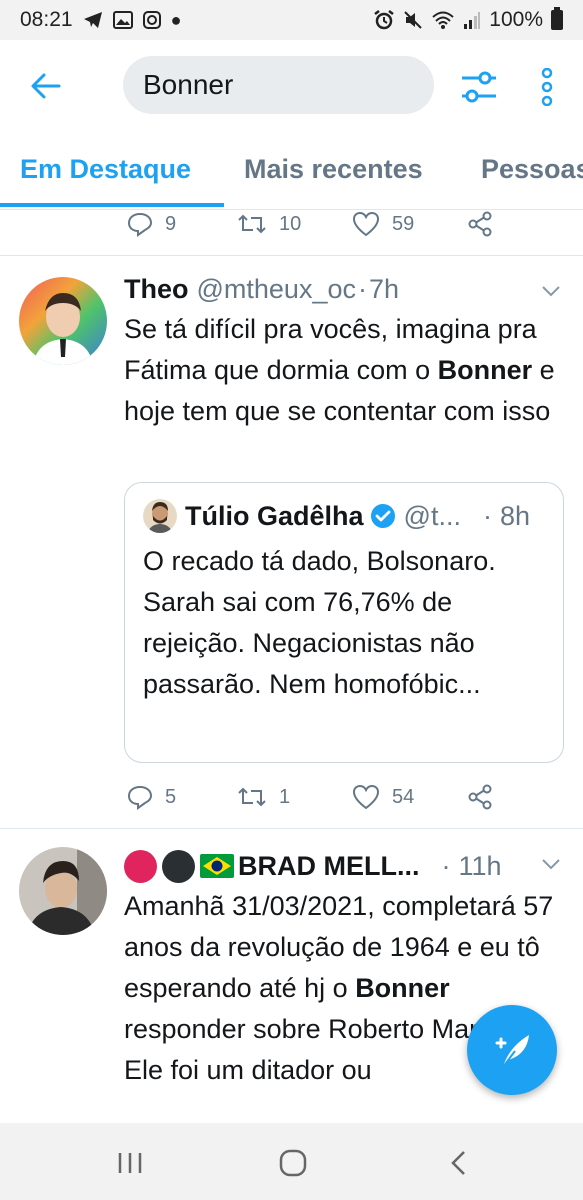 The height and width of the screenshot is (1200, 583). Describe the element at coordinates (217, 866) in the screenshot. I see `brazil-flag-emoji` at that location.